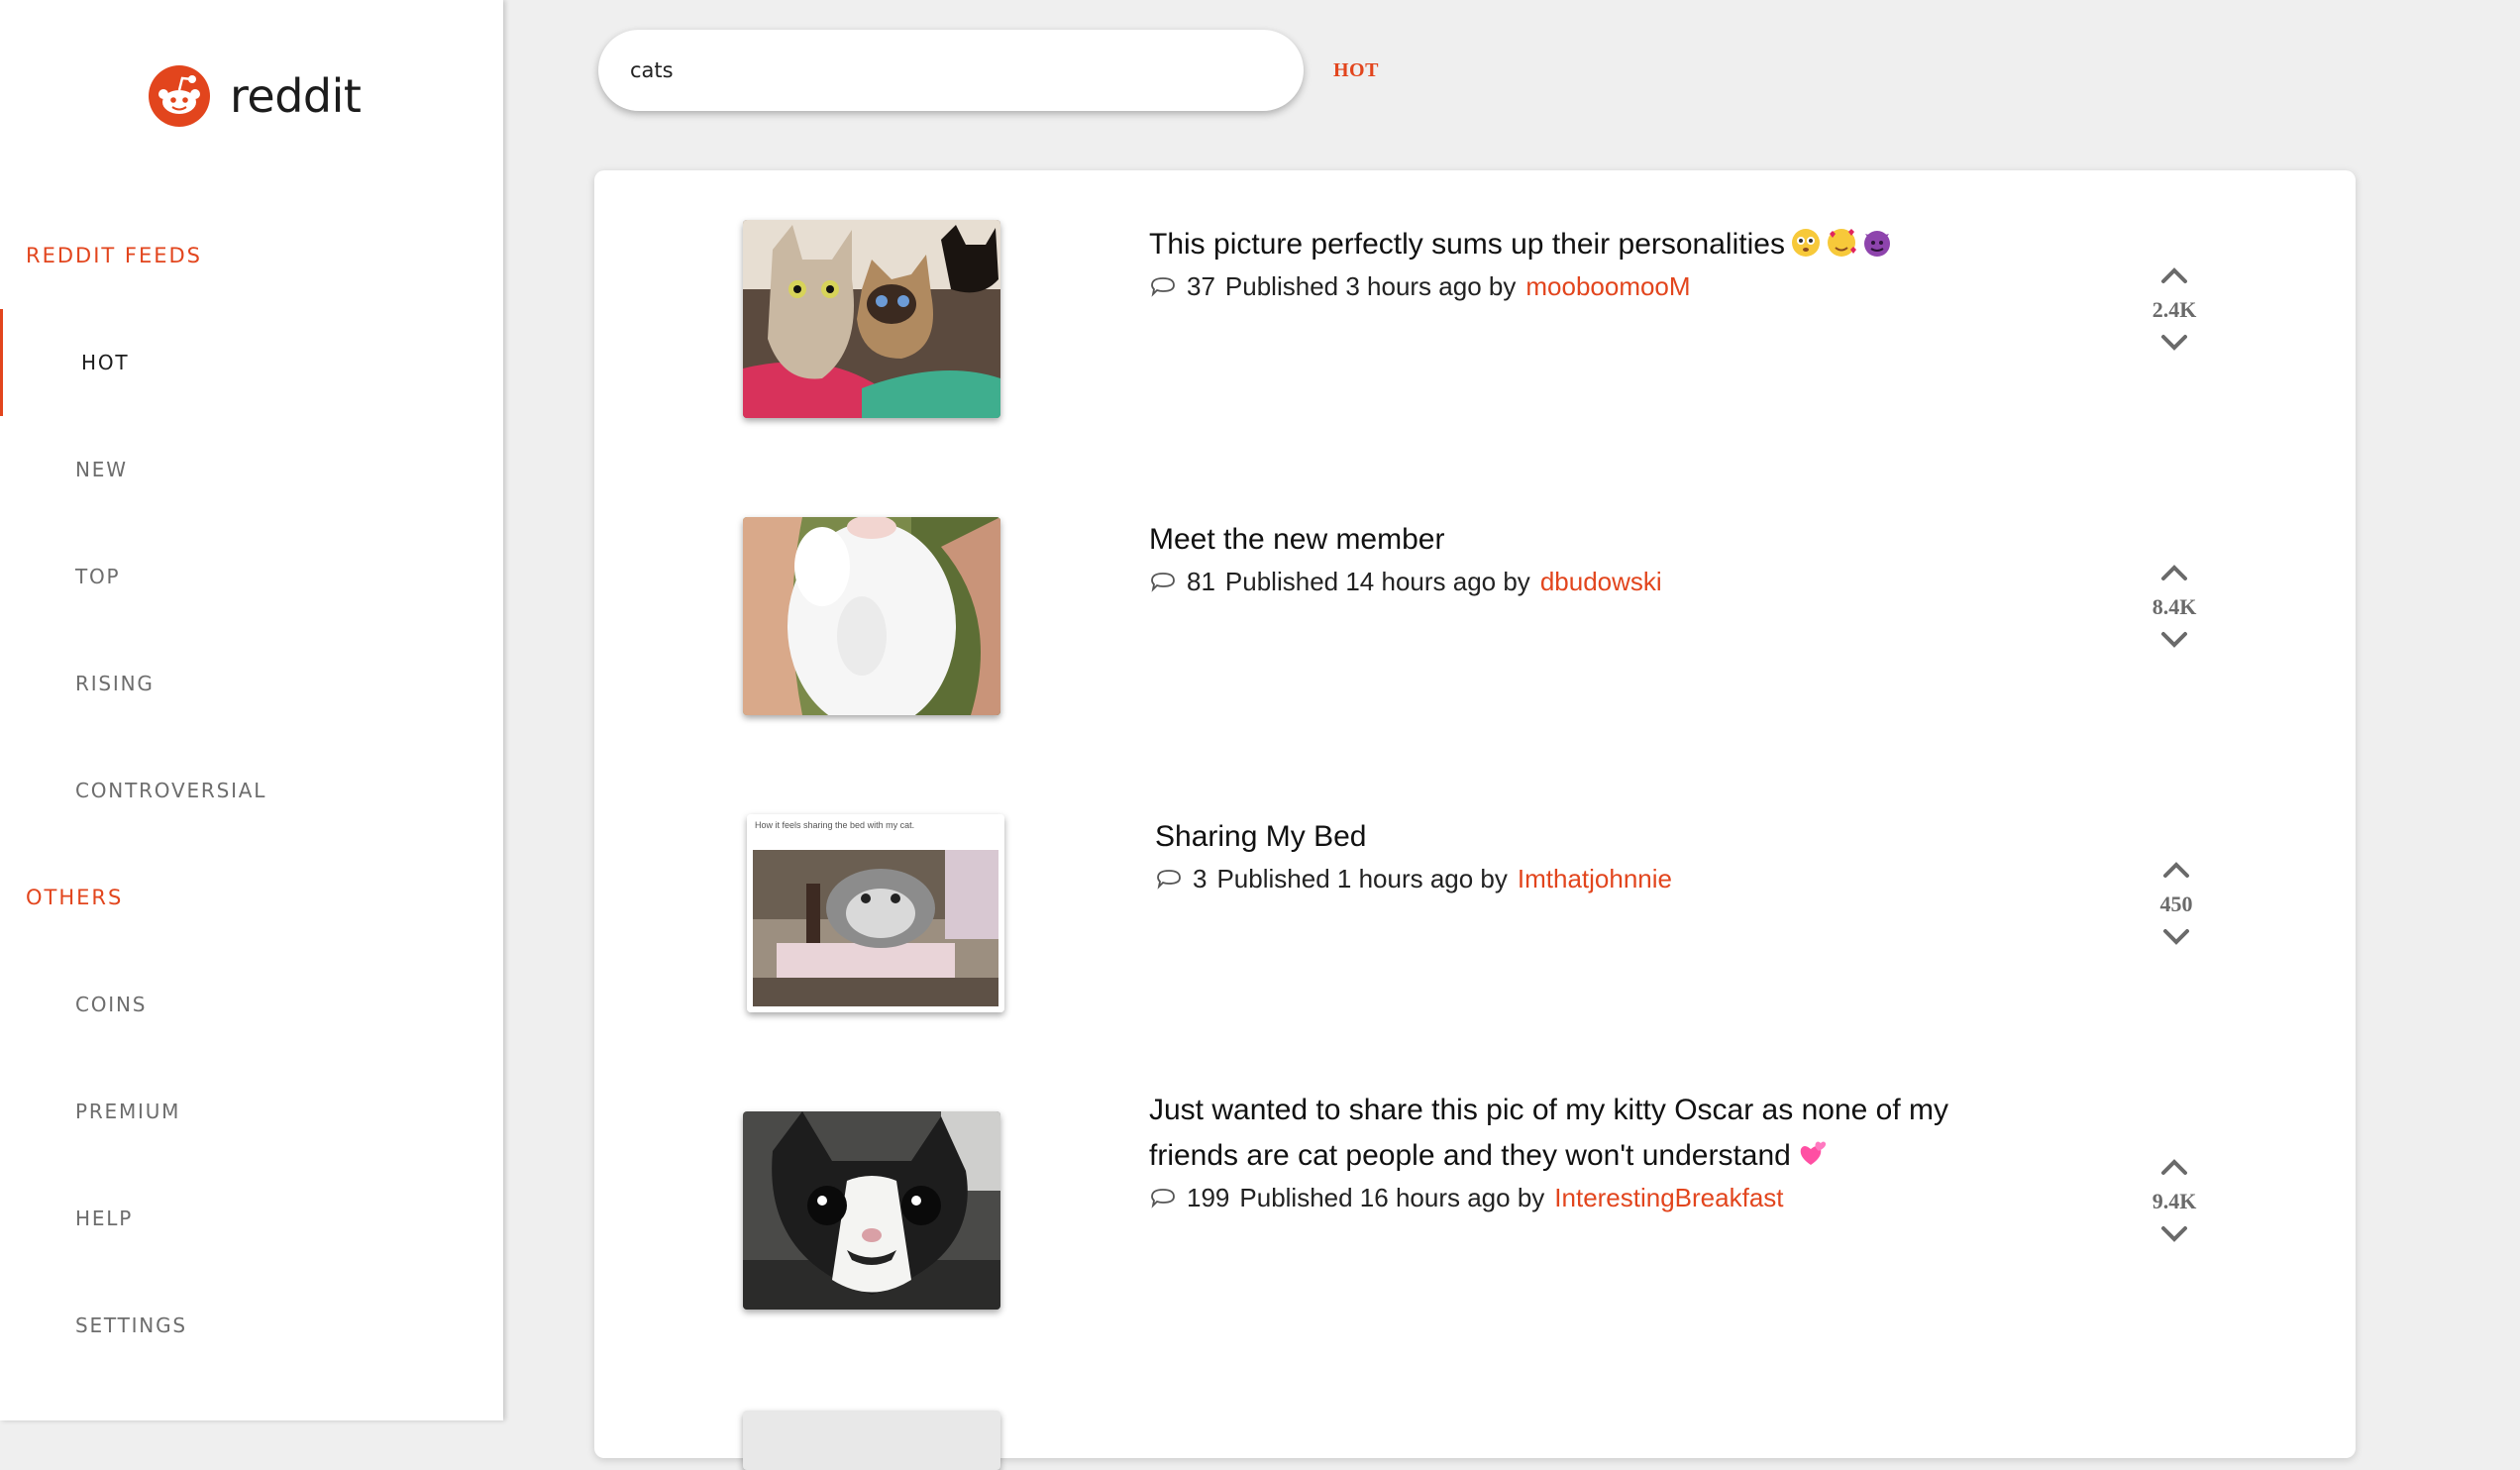  What do you see at coordinates (251, 1325) in the screenshot?
I see `sidebar-item-settings: SETTINGS` at bounding box center [251, 1325].